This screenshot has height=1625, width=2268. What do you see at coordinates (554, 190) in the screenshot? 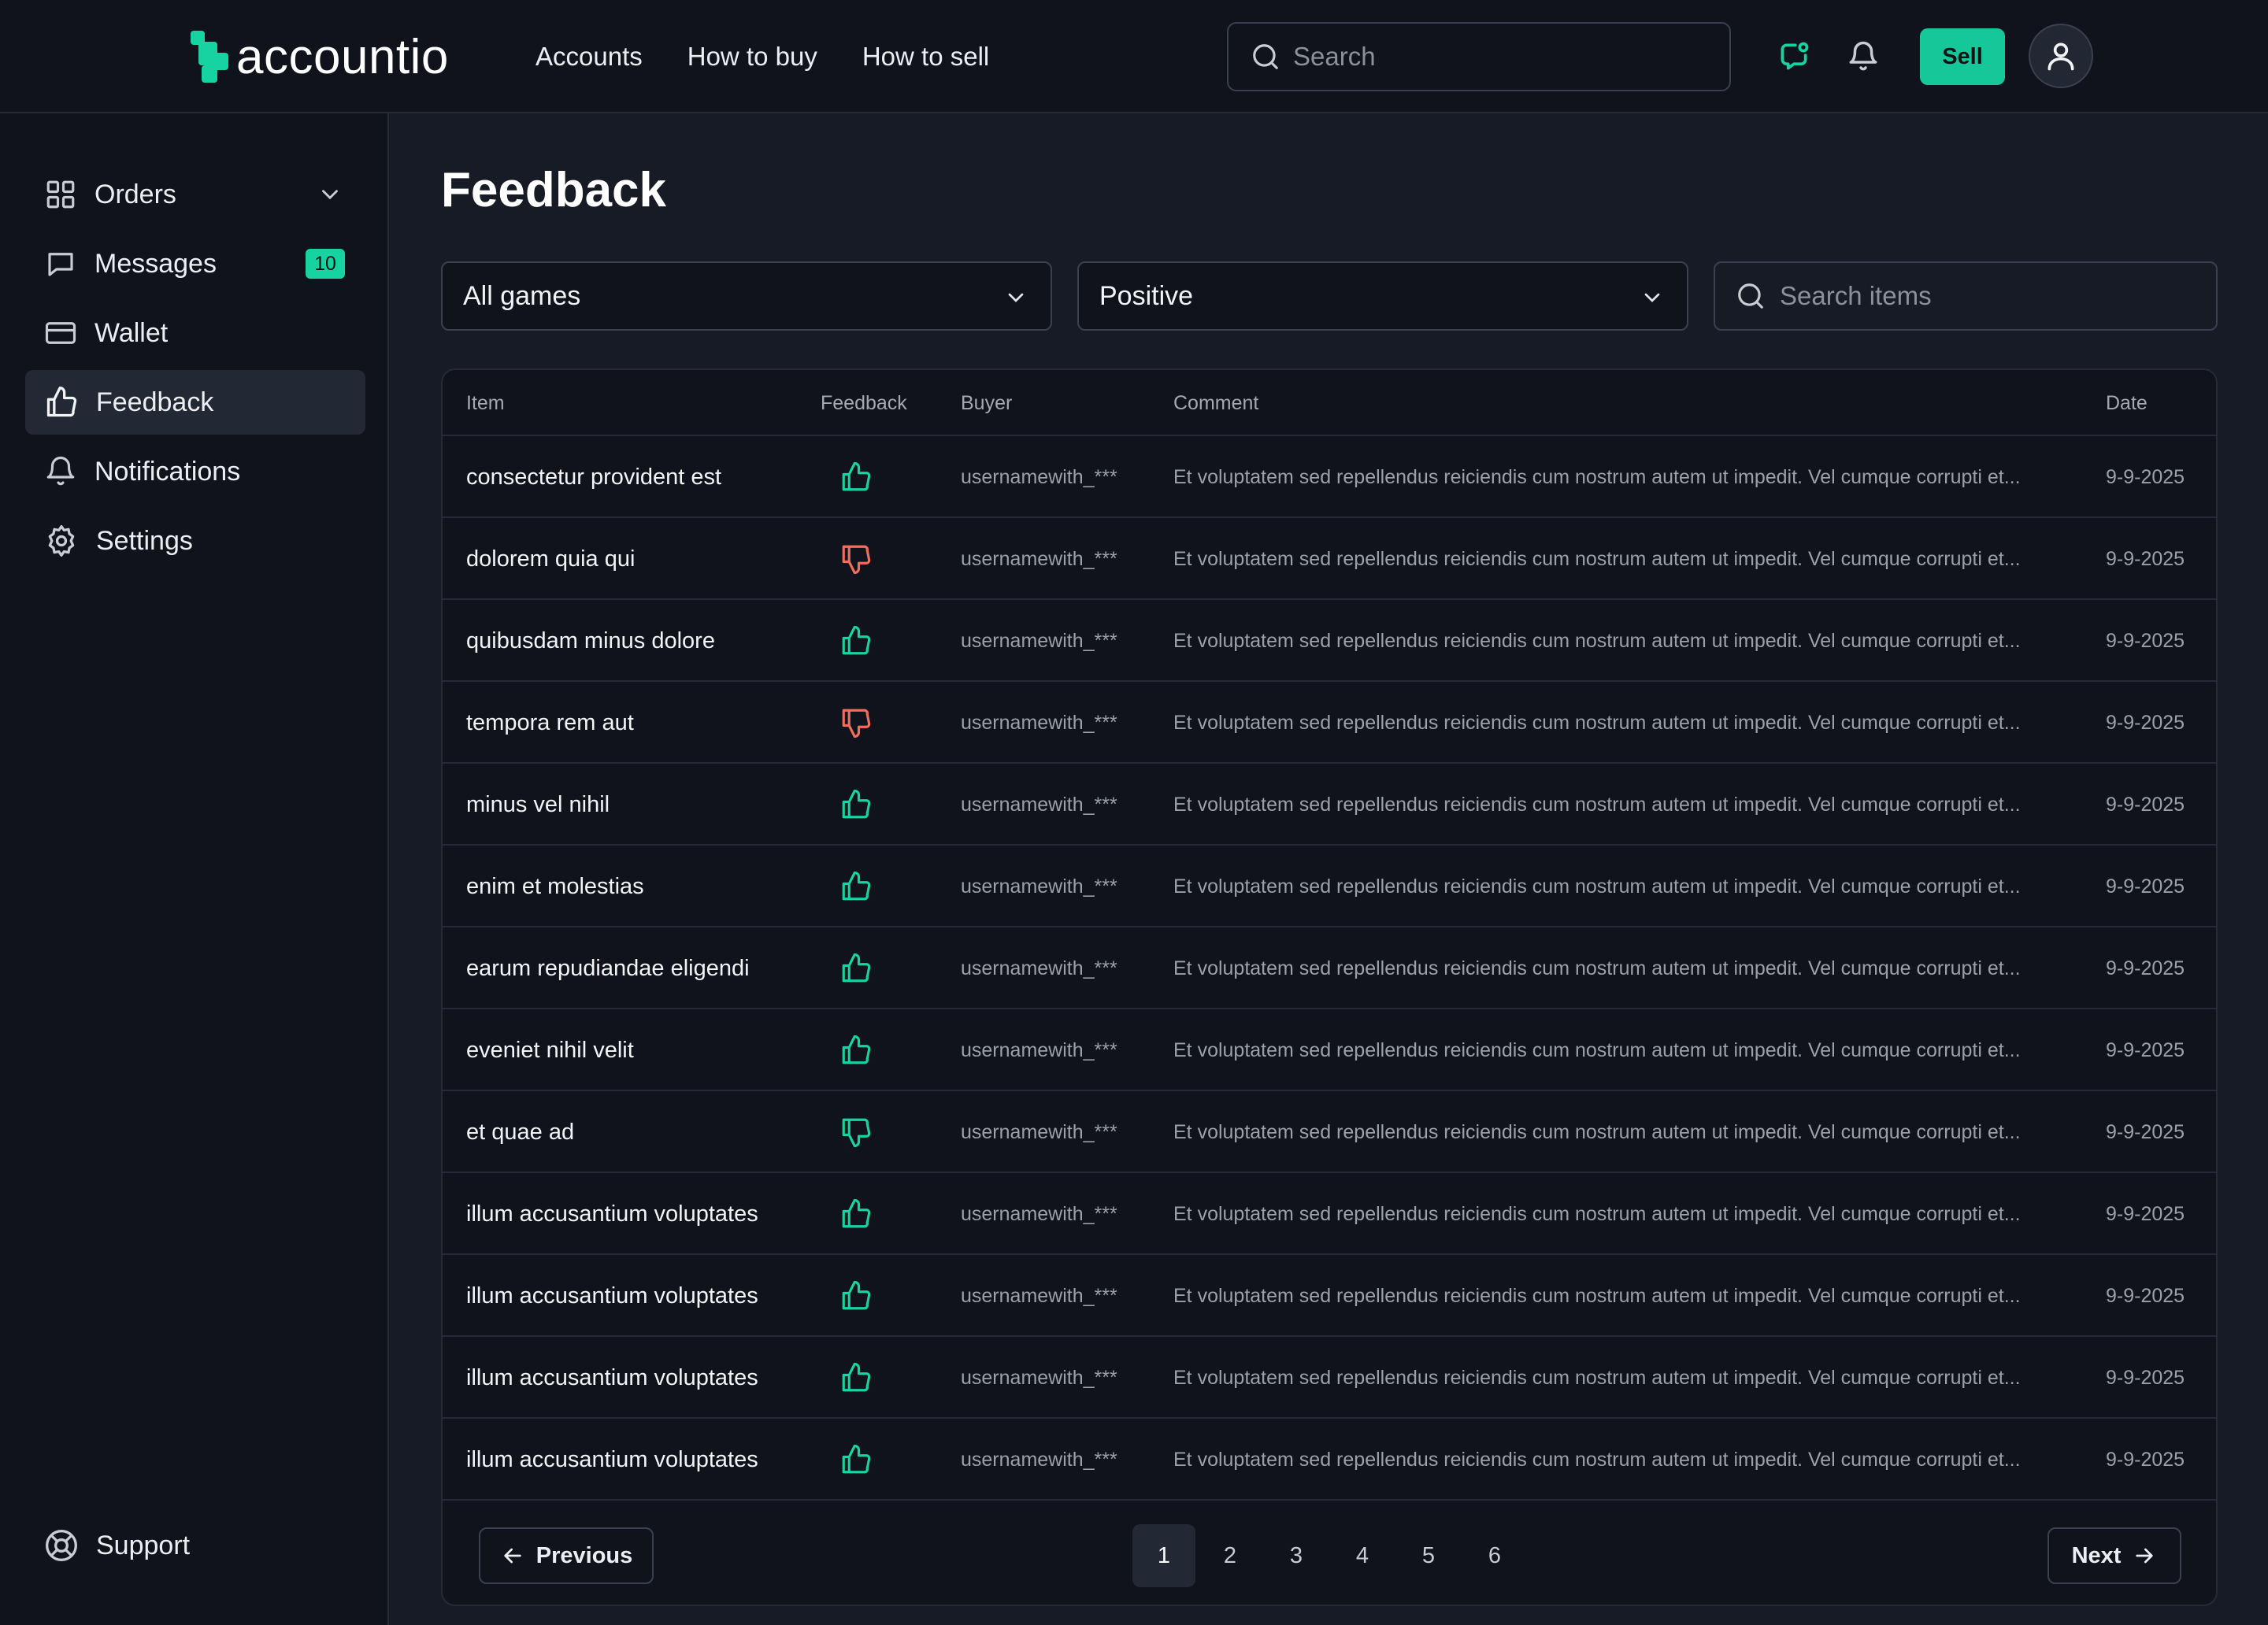
I see `page-title: Feedback` at bounding box center [554, 190].